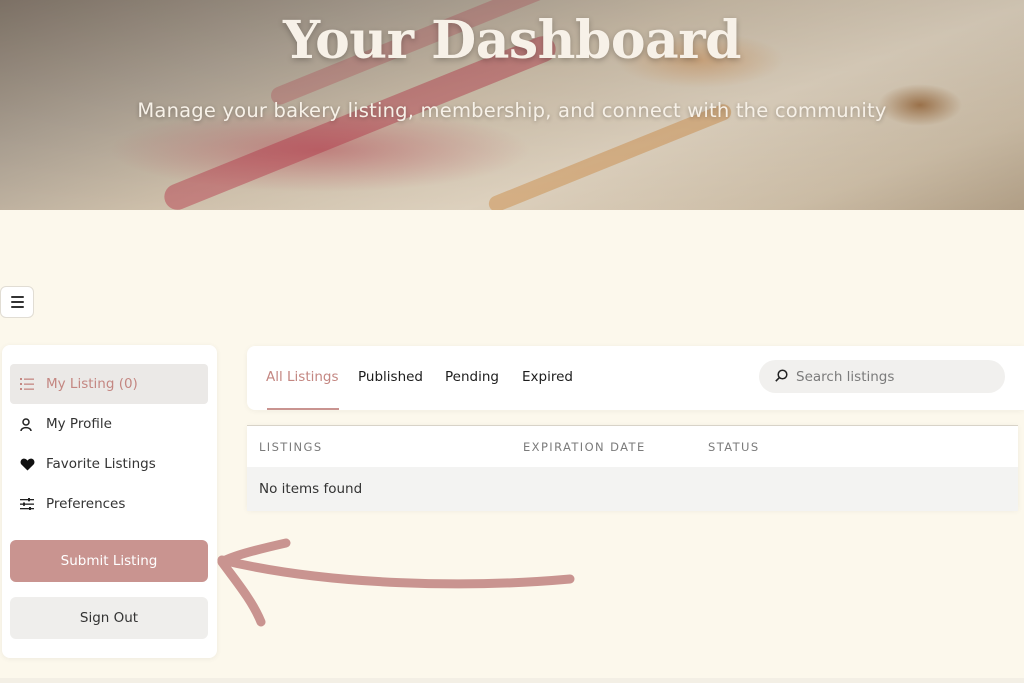  Describe the element at coordinates (303, 409) in the screenshot. I see `active-tab-indicator` at that location.